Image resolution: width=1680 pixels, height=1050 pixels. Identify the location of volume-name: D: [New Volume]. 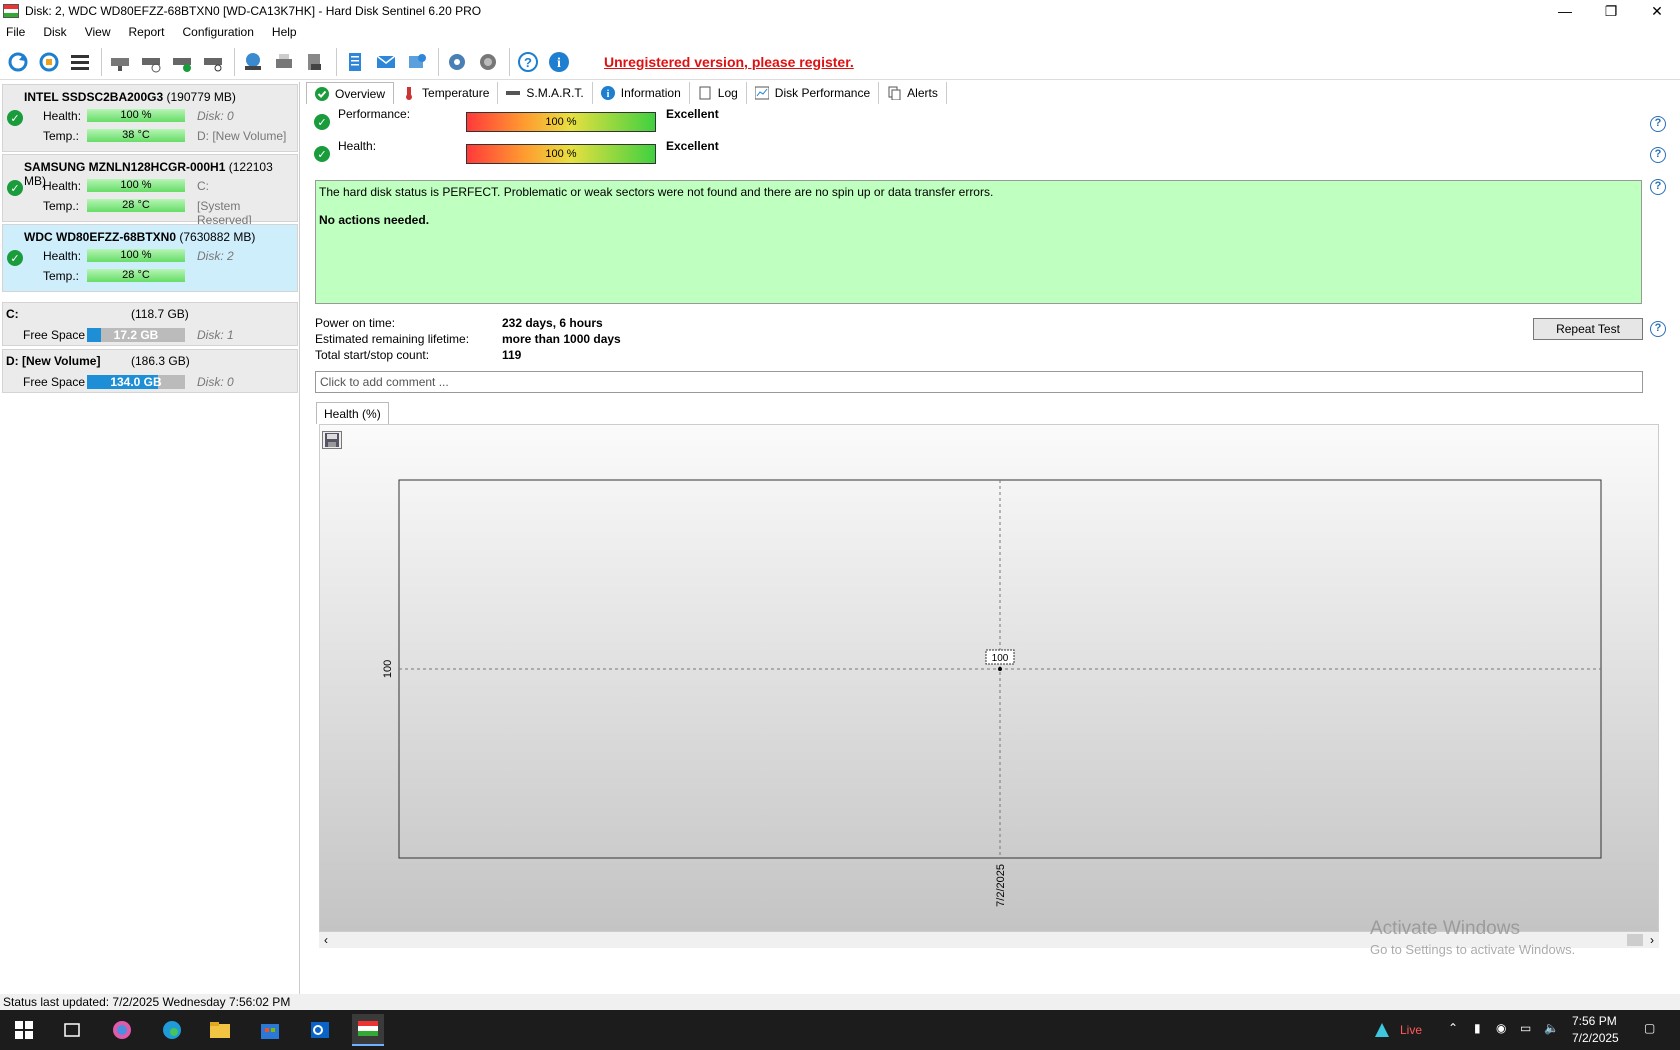
(53, 361).